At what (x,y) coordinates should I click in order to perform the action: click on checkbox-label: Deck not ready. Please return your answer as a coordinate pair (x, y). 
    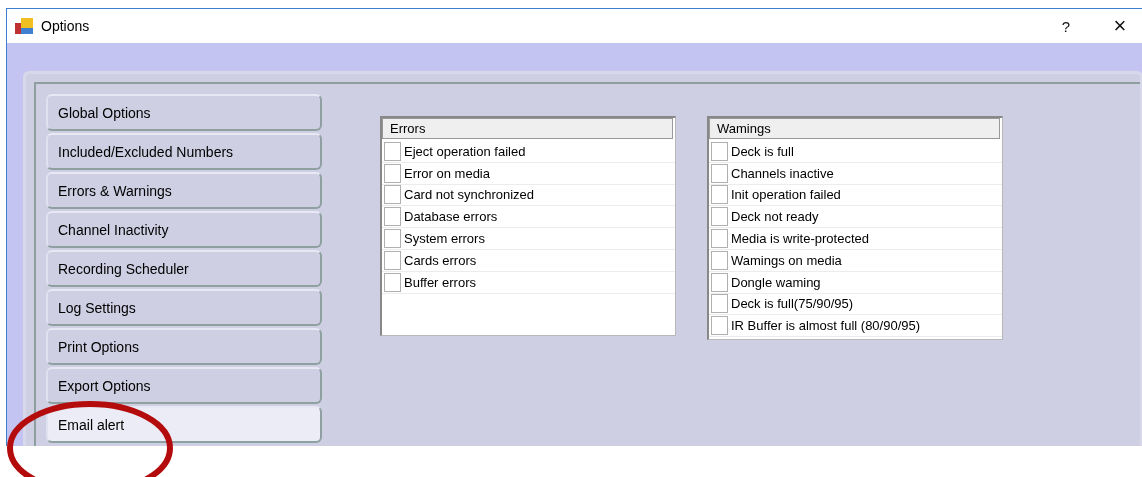
    Looking at the image, I should click on (775, 217).